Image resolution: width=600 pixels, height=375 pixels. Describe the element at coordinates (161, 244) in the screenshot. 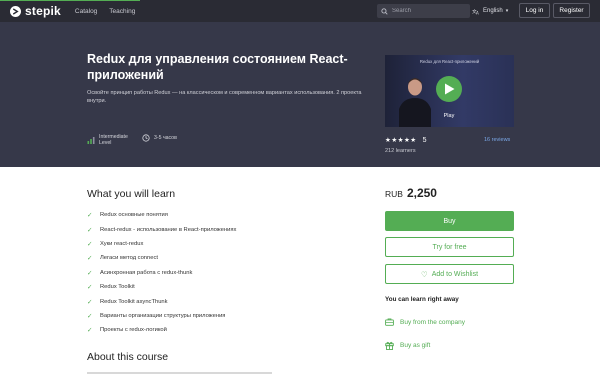

I see `list-item: ✓ Хуки react-redux` at that location.